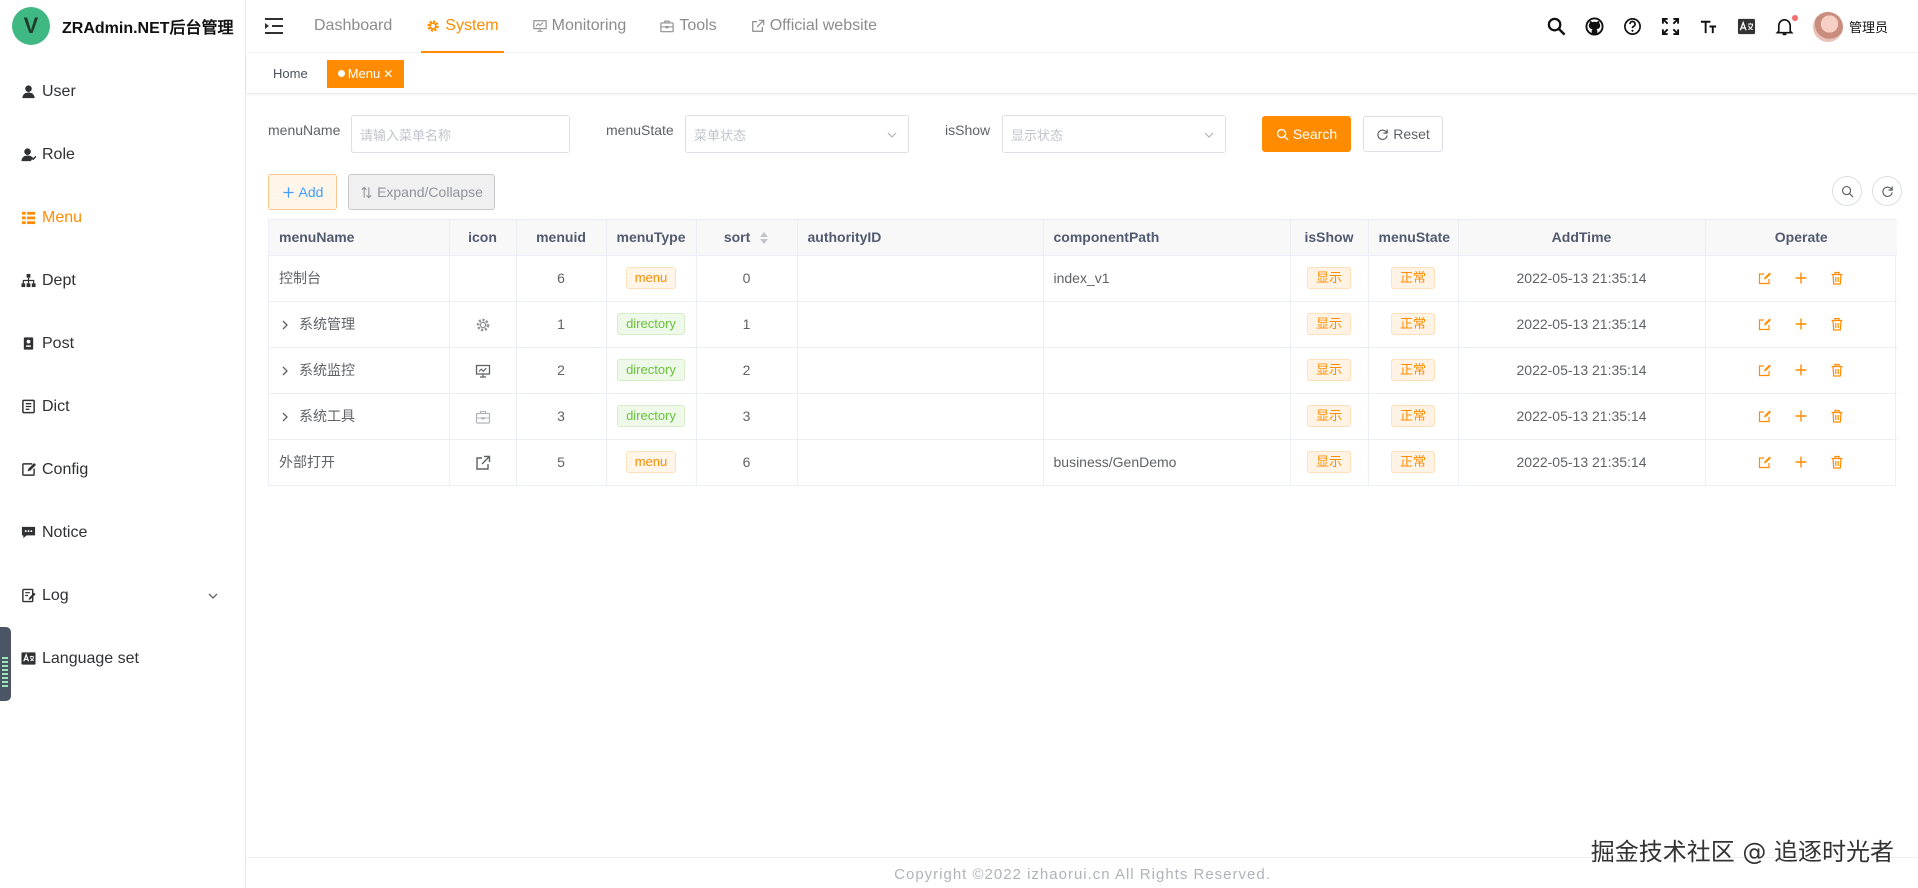  What do you see at coordinates (747, 370) in the screenshot?
I see `sort-cell: 2` at bounding box center [747, 370].